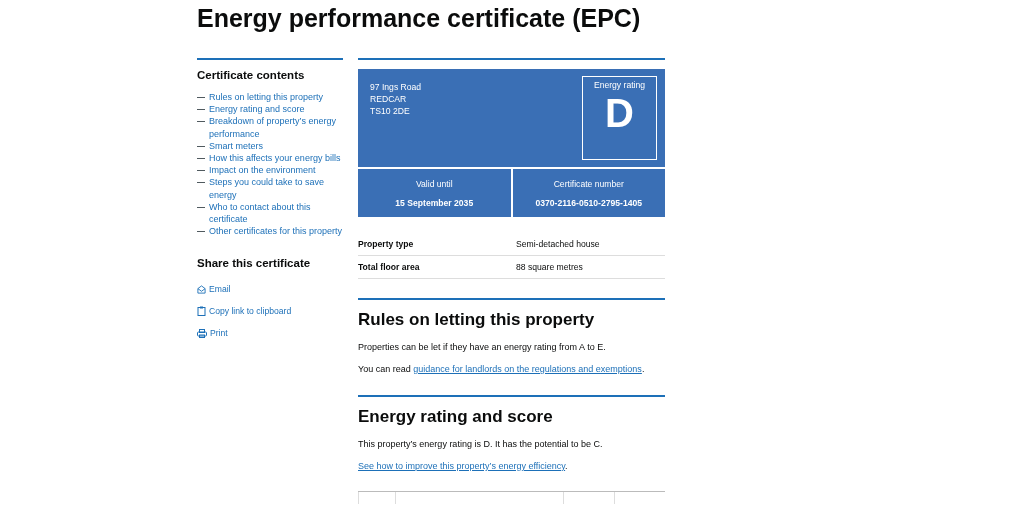  I want to click on summary-label: Property type, so click(386, 244).